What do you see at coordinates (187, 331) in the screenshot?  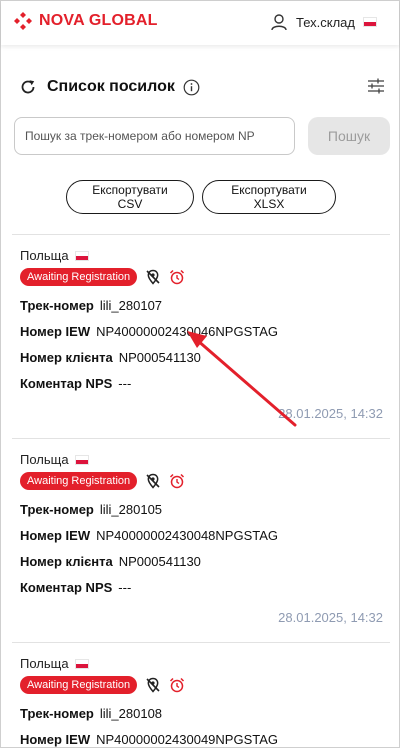 I see `field-value: NP40000002430046NPGSTAG` at bounding box center [187, 331].